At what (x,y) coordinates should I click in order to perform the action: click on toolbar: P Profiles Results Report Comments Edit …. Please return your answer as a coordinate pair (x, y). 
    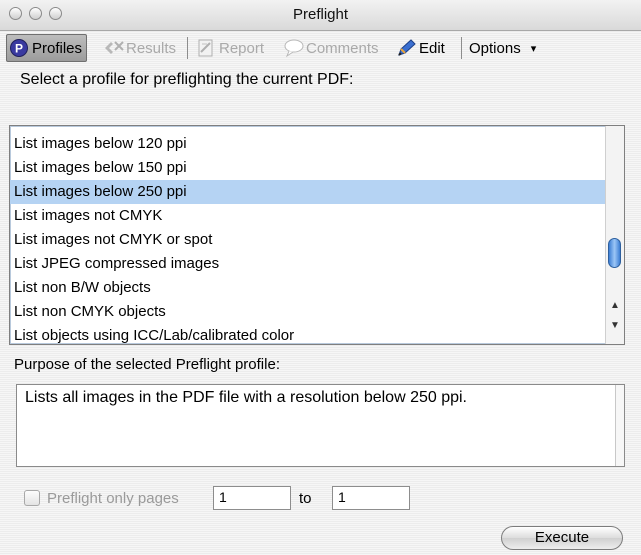
    Looking at the image, I should click on (320, 48).